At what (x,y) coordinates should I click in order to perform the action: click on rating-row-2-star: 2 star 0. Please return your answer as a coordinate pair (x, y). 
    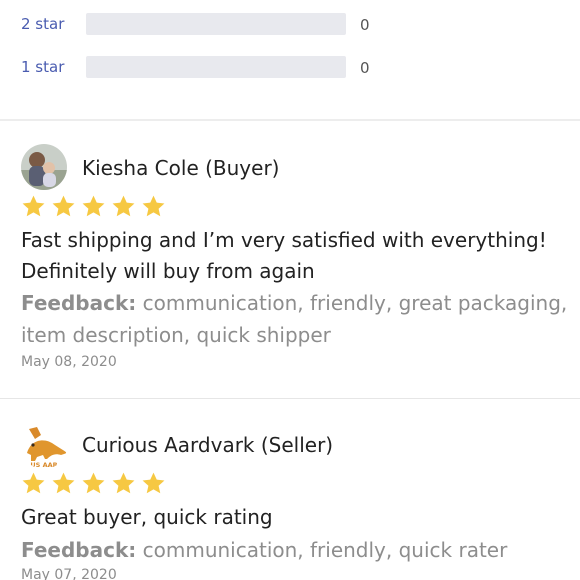
    Looking at the image, I should click on (290, 25).